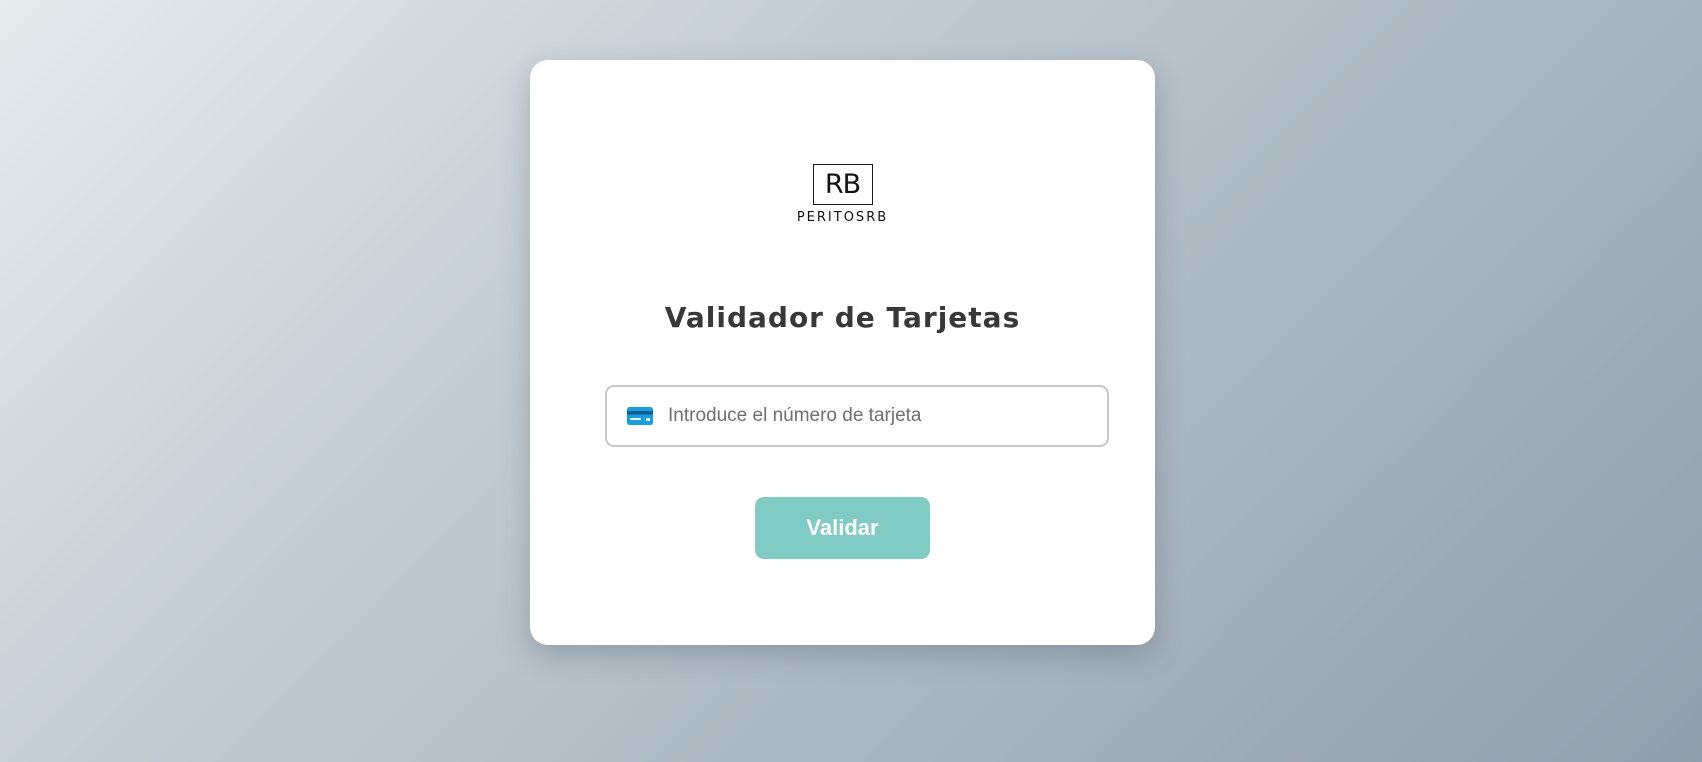 The width and height of the screenshot is (1702, 762). I want to click on card-number-input, so click(878, 416).